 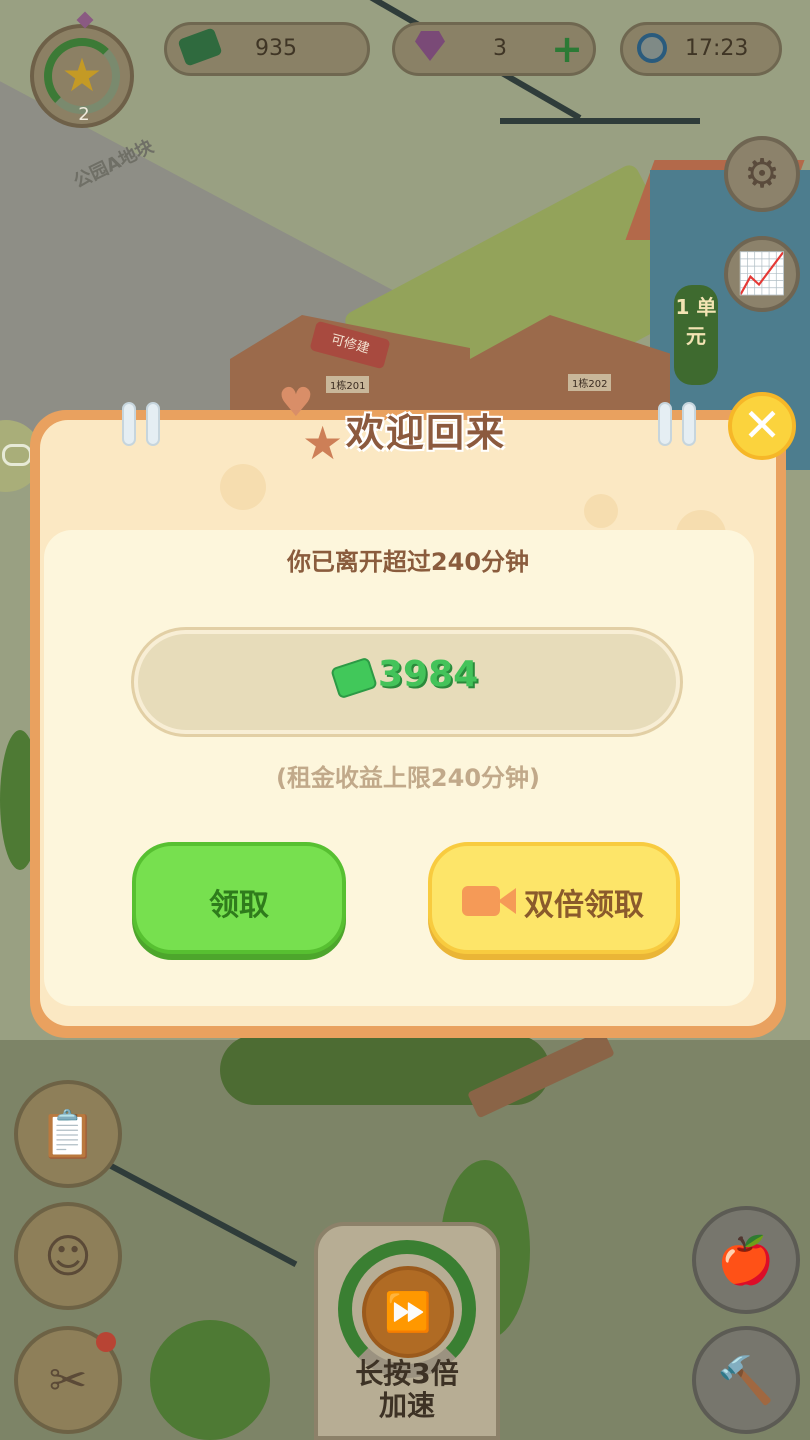 I want to click on unit-sign: 1 单元, so click(x=696, y=335).